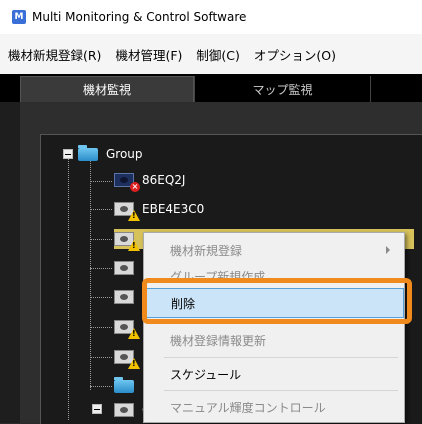 The height and width of the screenshot is (424, 422). Describe the element at coordinates (148, 54) in the screenshot. I see `menu-device-management: 機材管理(F)` at that location.